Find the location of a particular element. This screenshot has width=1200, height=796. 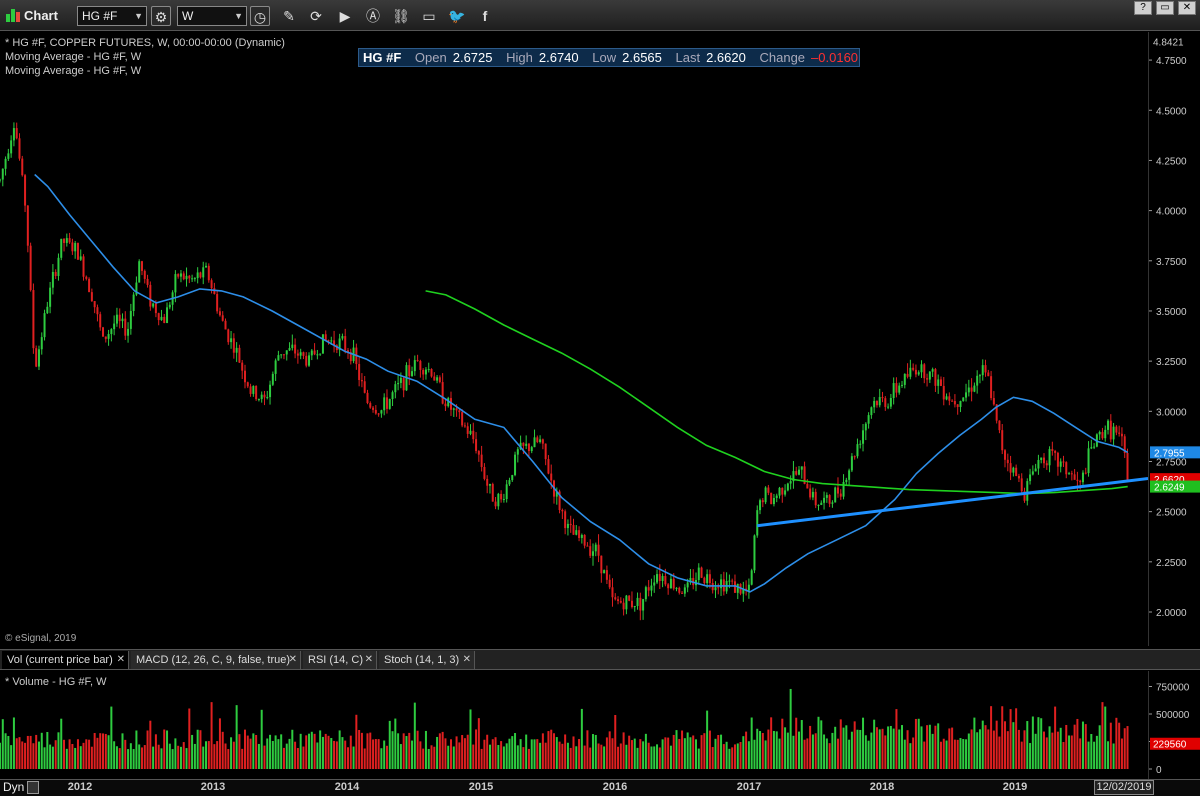

comment-icon: ▭ is located at coordinates (429, 16).